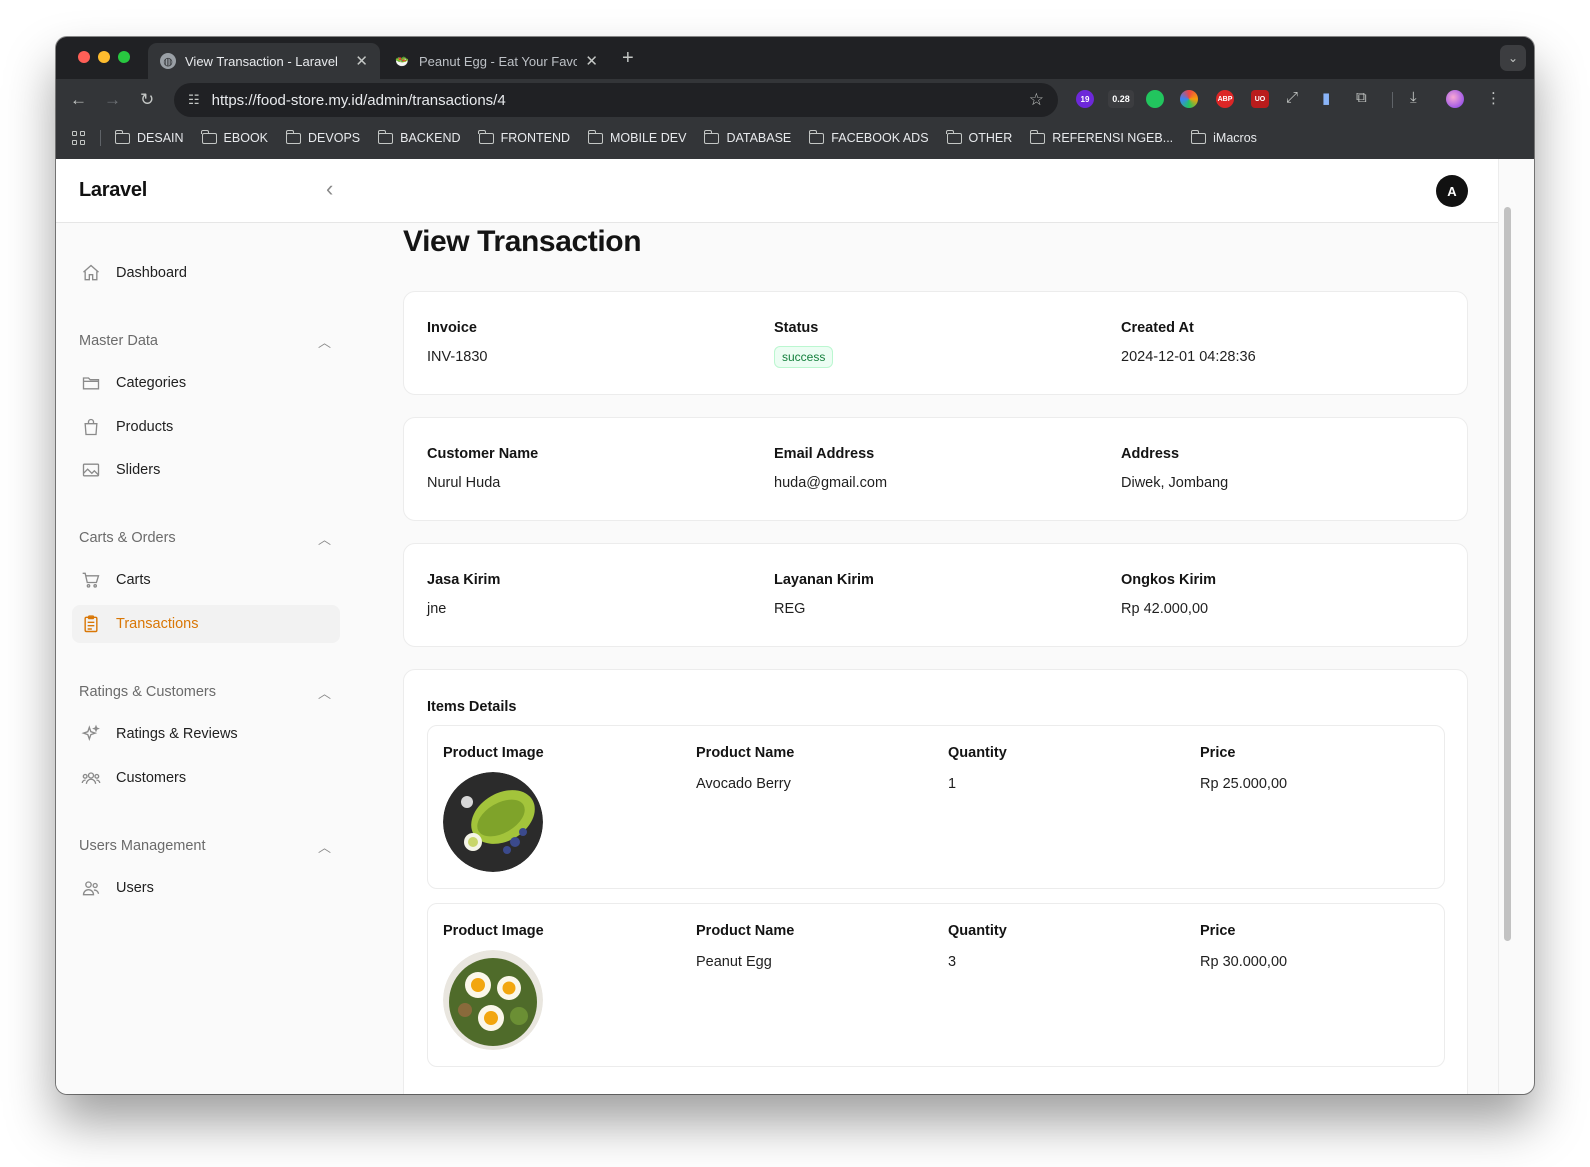 The height and width of the screenshot is (1167, 1590). Describe the element at coordinates (745, 768) in the screenshot. I see `product-name-col: Product Name Avocado Berry` at that location.